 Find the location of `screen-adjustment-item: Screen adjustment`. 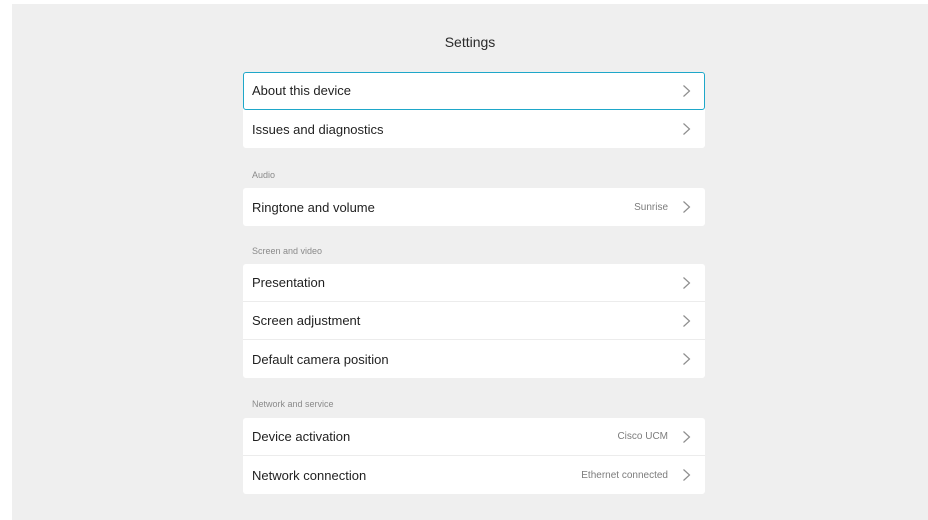

screen-adjustment-item: Screen adjustment is located at coordinates (474, 321).